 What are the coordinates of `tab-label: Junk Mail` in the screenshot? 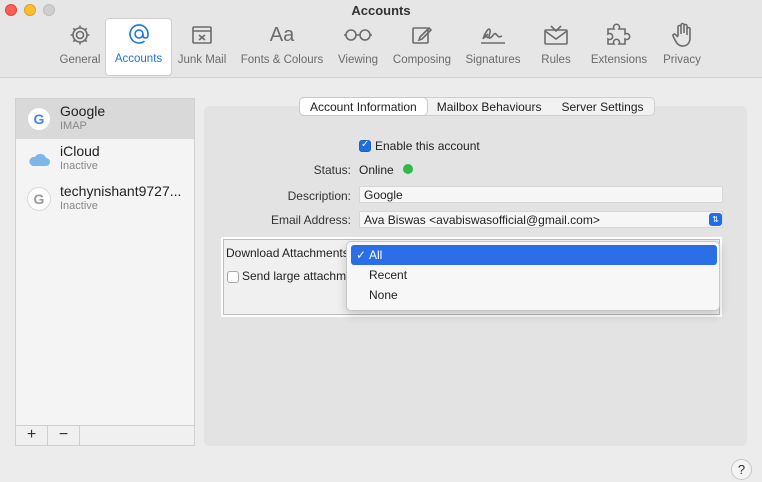 It's located at (202, 60).